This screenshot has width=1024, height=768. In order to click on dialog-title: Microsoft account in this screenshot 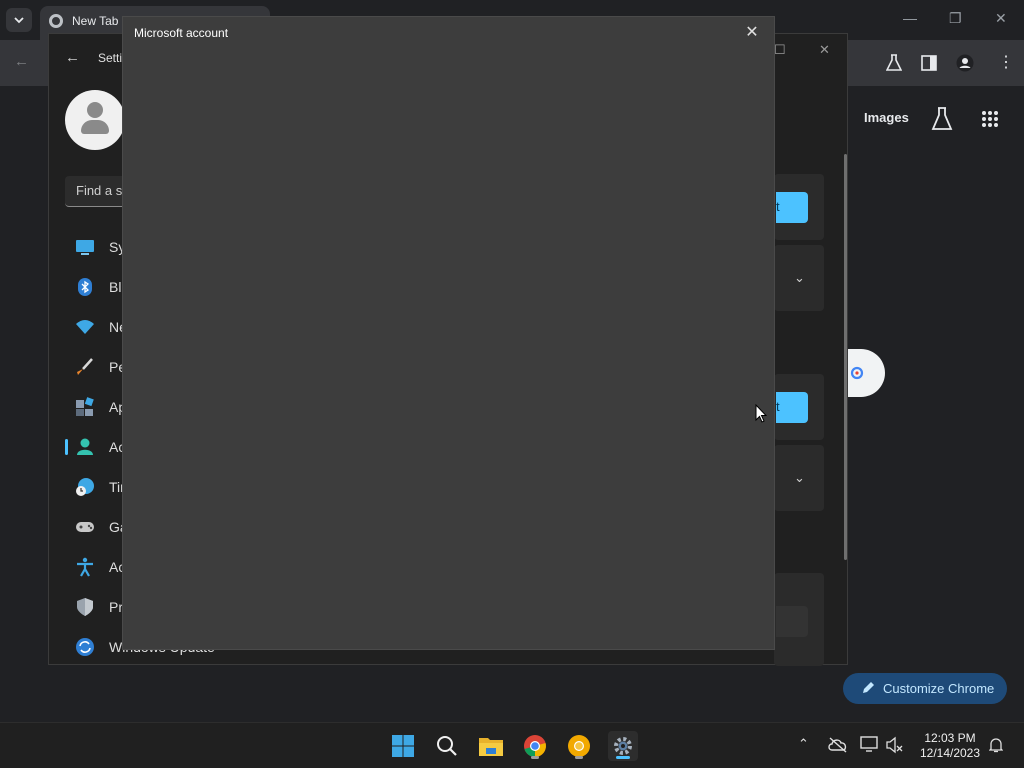, I will do `click(181, 33)`.